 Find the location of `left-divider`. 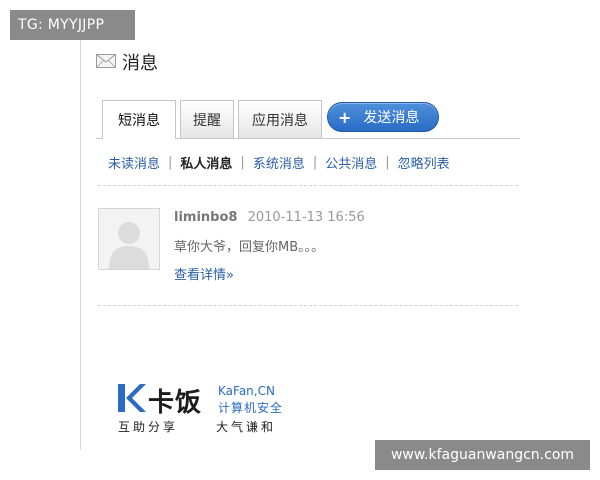

left-divider is located at coordinates (80, 245).